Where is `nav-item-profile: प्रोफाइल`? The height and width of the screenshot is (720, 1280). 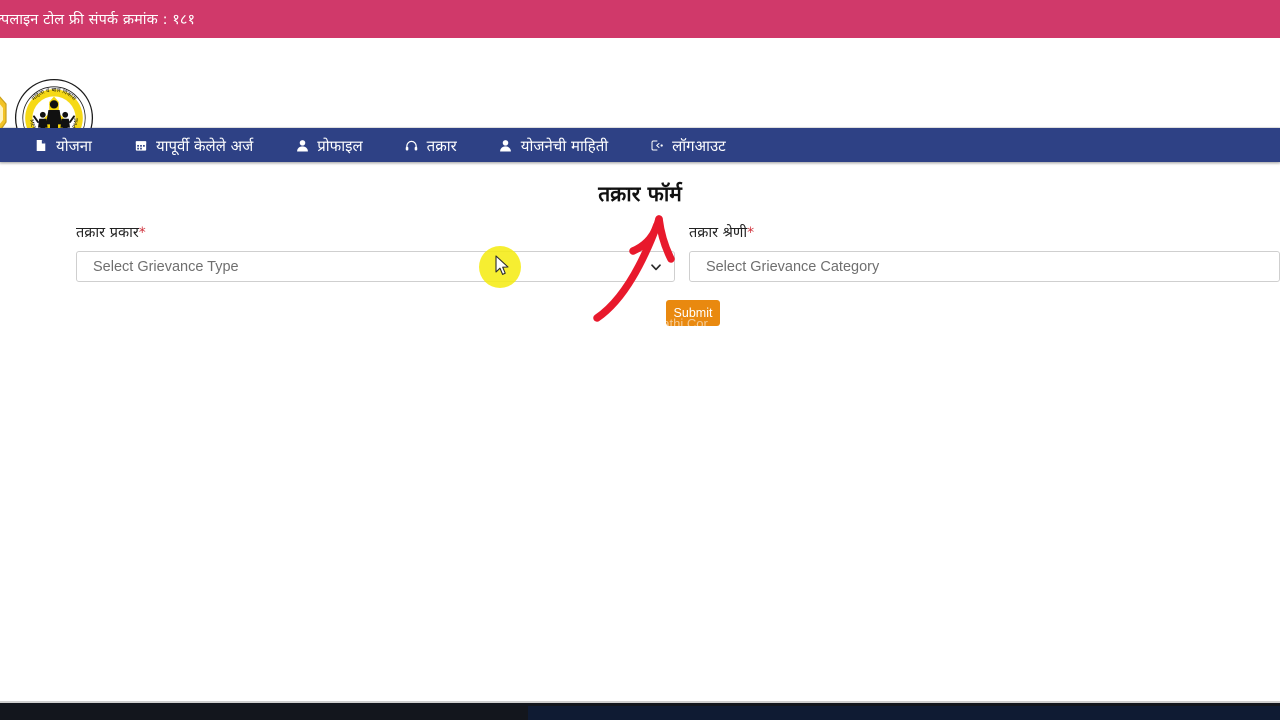 nav-item-profile: प्रोफाइल is located at coordinates (328, 145).